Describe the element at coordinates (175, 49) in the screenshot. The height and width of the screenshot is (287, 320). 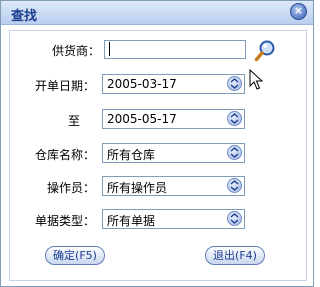
I see `supplier-input` at that location.